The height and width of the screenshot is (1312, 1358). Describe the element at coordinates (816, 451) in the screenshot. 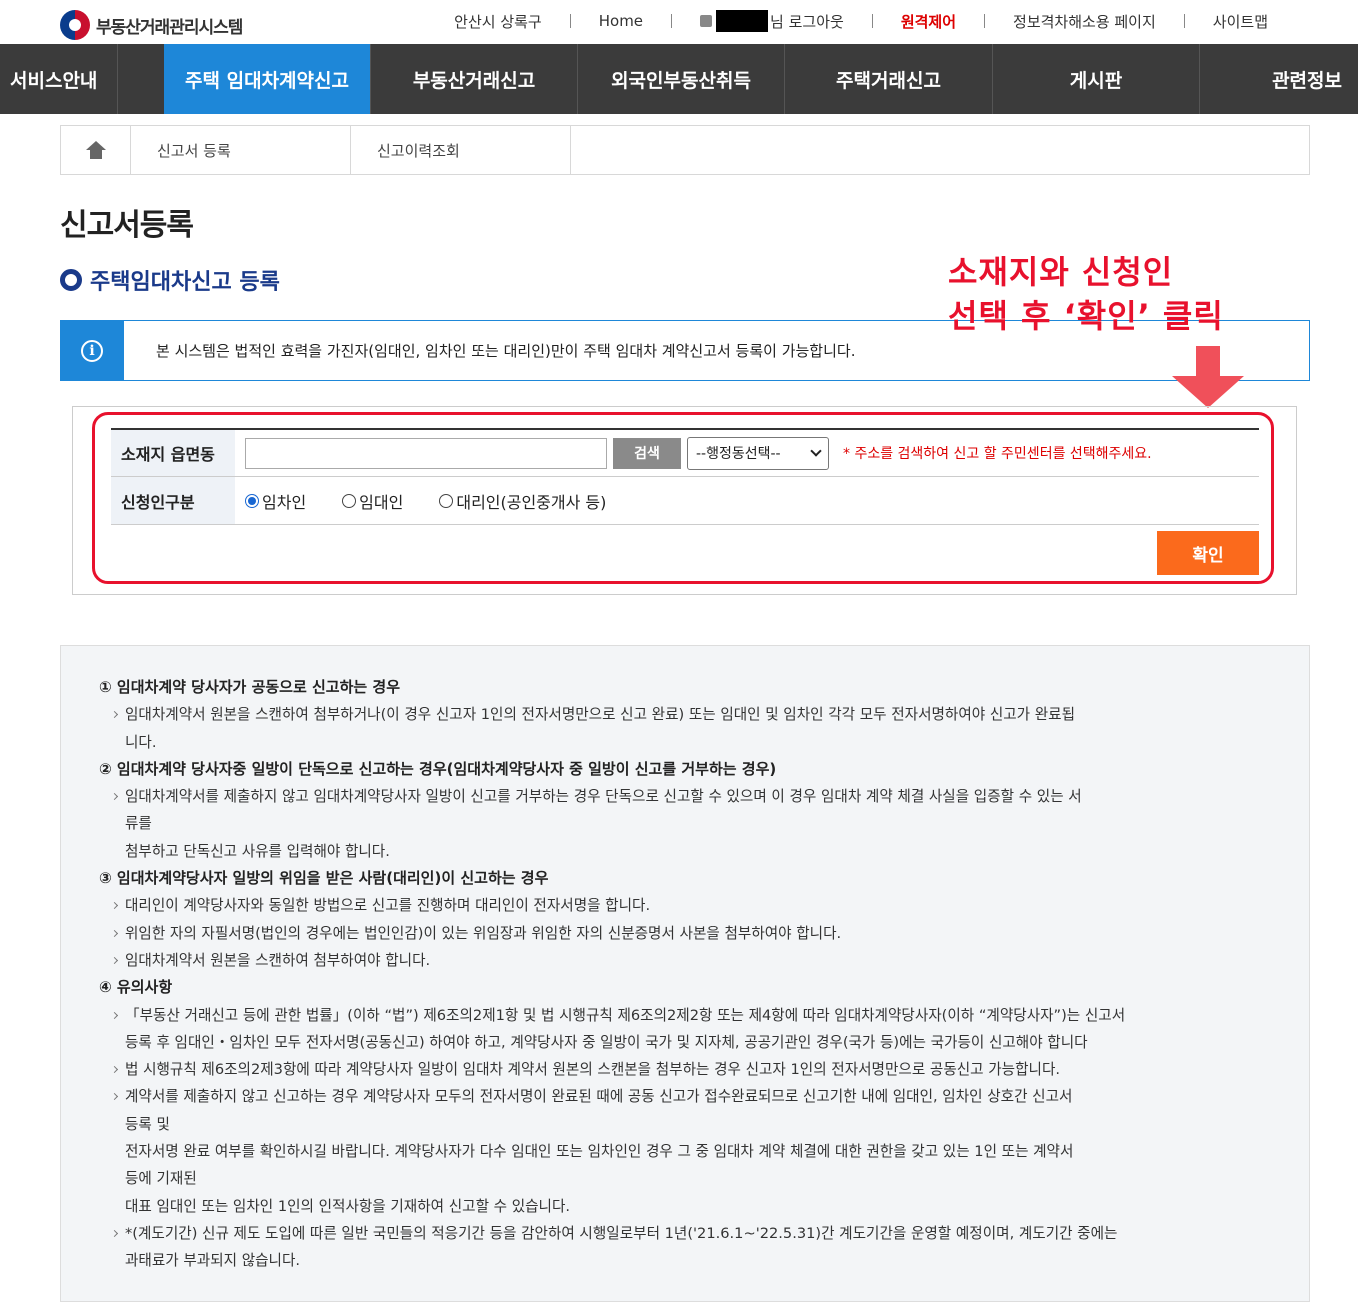

I see `chevron-down-icon` at that location.